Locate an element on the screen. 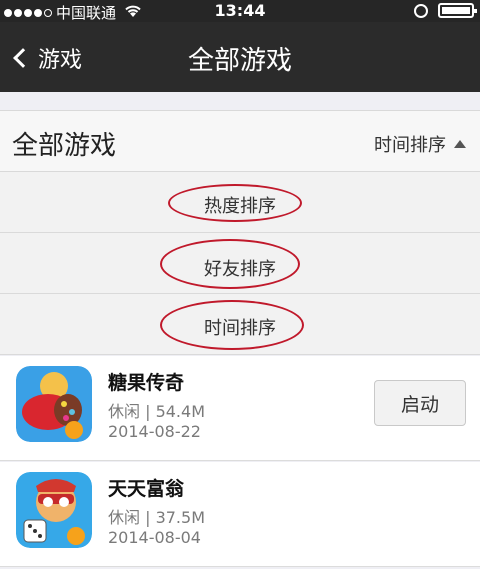 This screenshot has width=480, height=569. status-right is located at coordinates (445, 10).